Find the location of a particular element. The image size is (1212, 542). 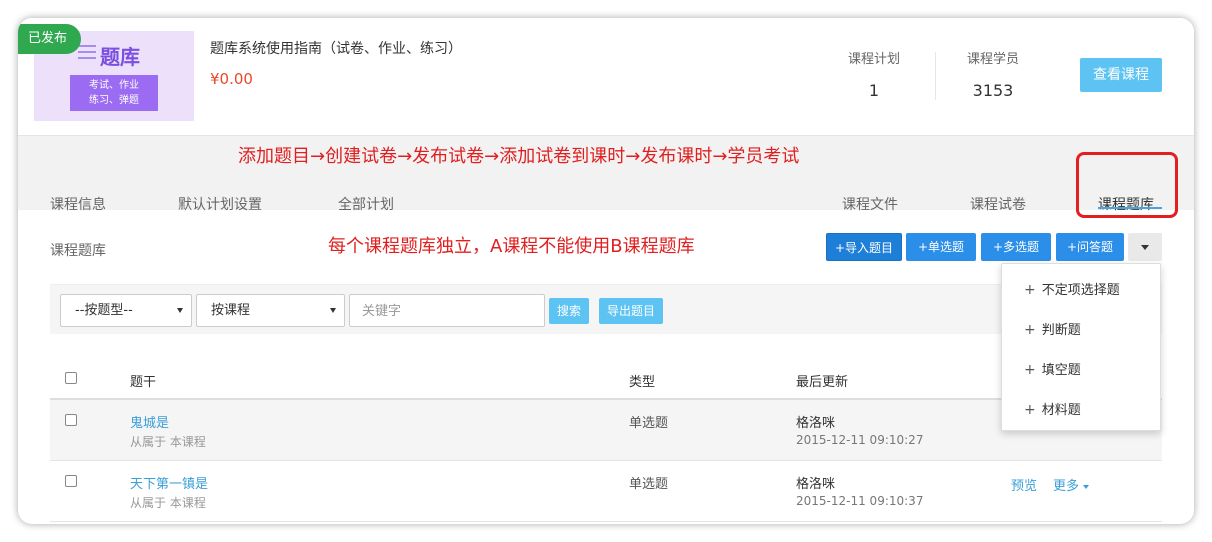

header-stem: 题干 is located at coordinates (143, 382).